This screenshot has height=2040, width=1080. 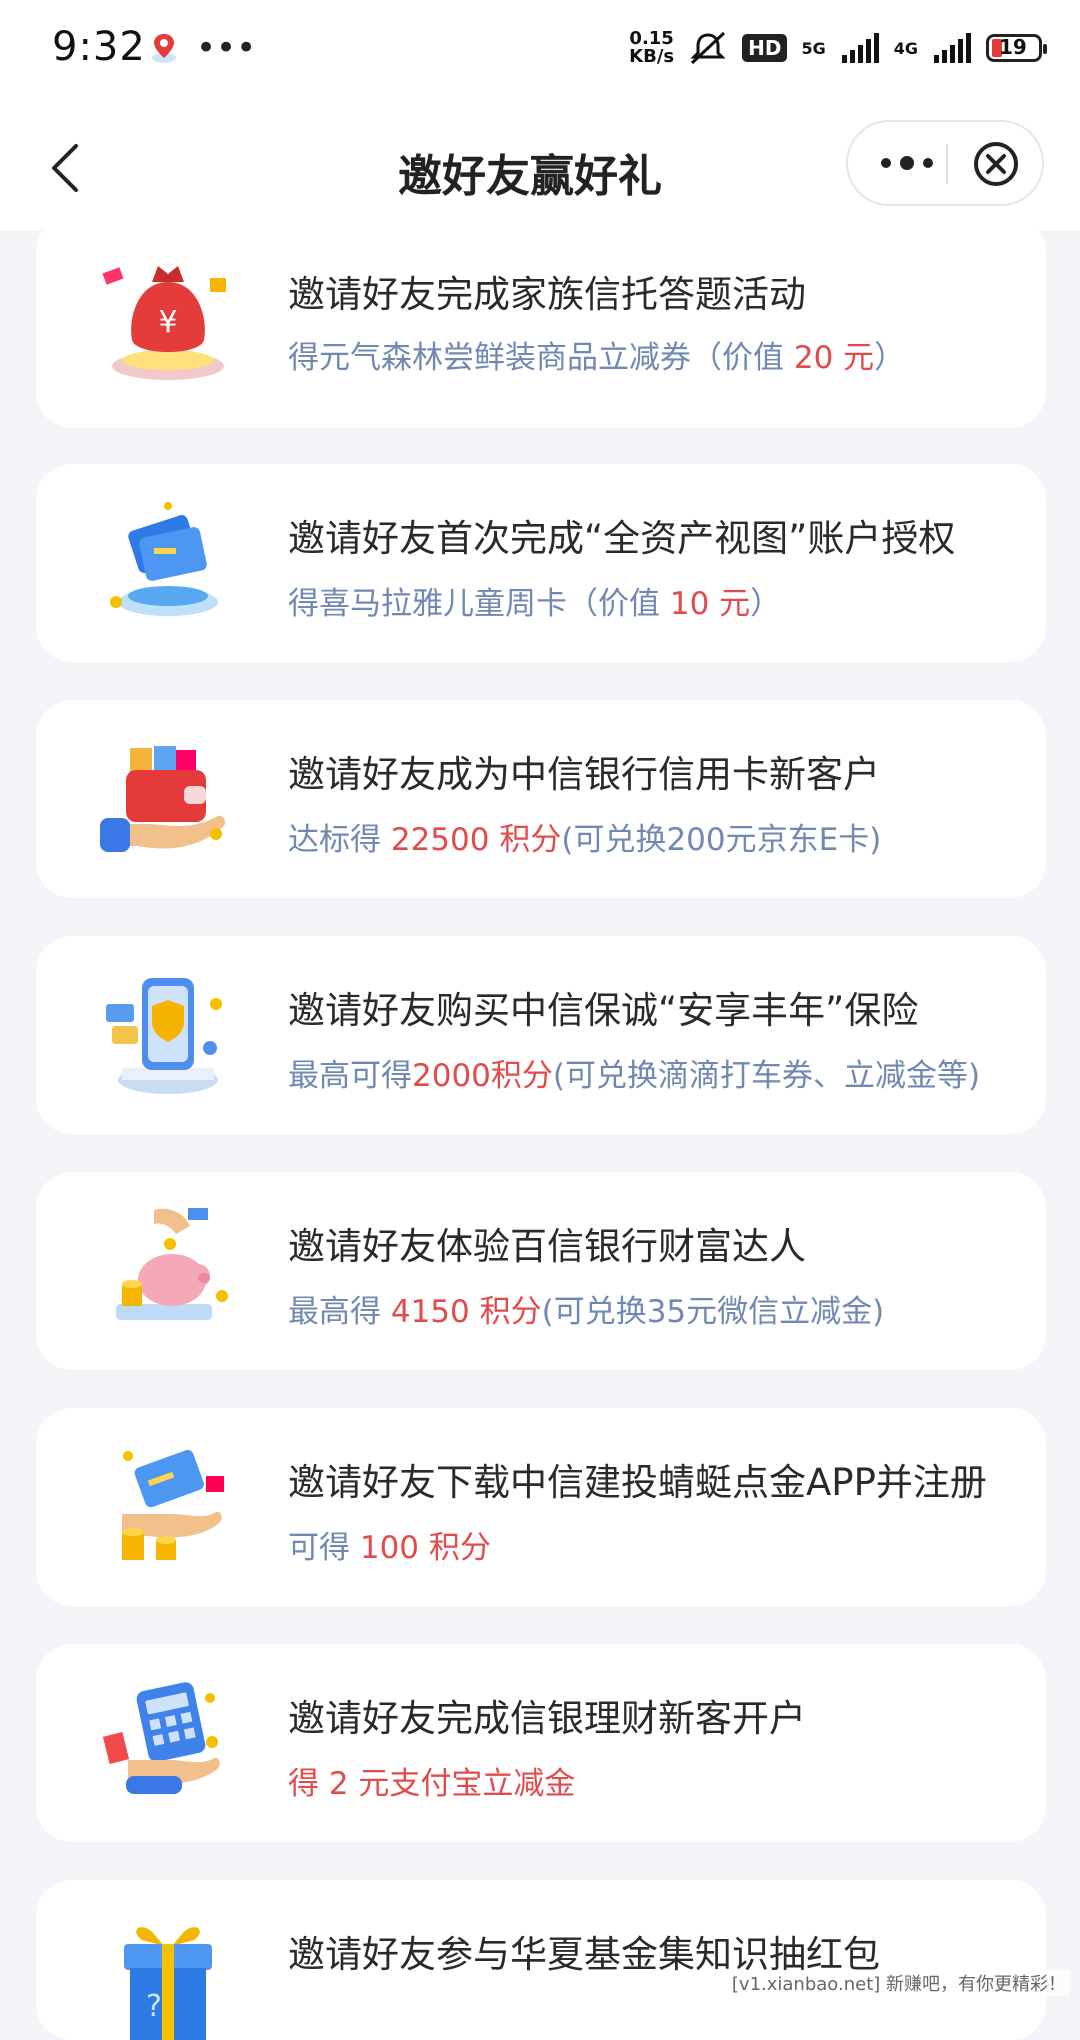 What do you see at coordinates (905, 48) in the screenshot?
I see `network-4g-label: 4G` at bounding box center [905, 48].